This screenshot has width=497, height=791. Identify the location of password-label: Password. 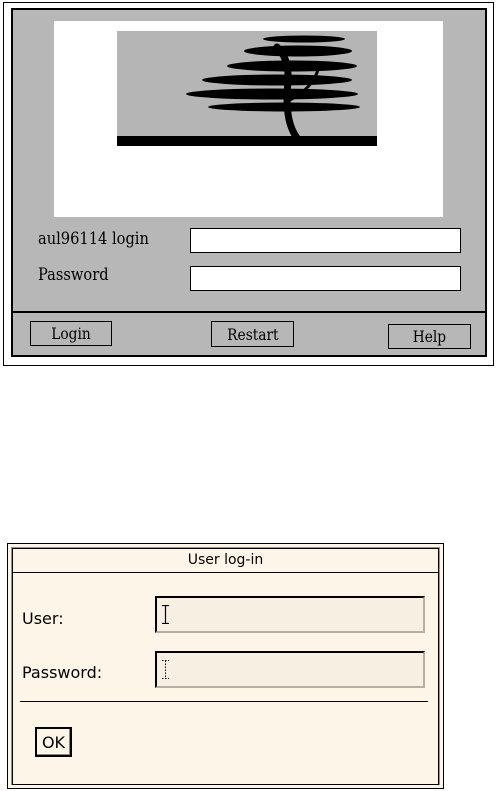
(73, 275).